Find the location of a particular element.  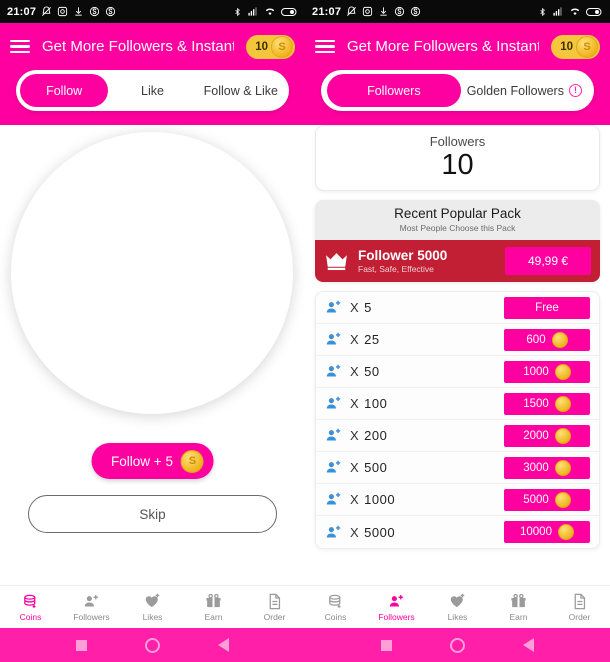

buy-button: 600 is located at coordinates (547, 339).